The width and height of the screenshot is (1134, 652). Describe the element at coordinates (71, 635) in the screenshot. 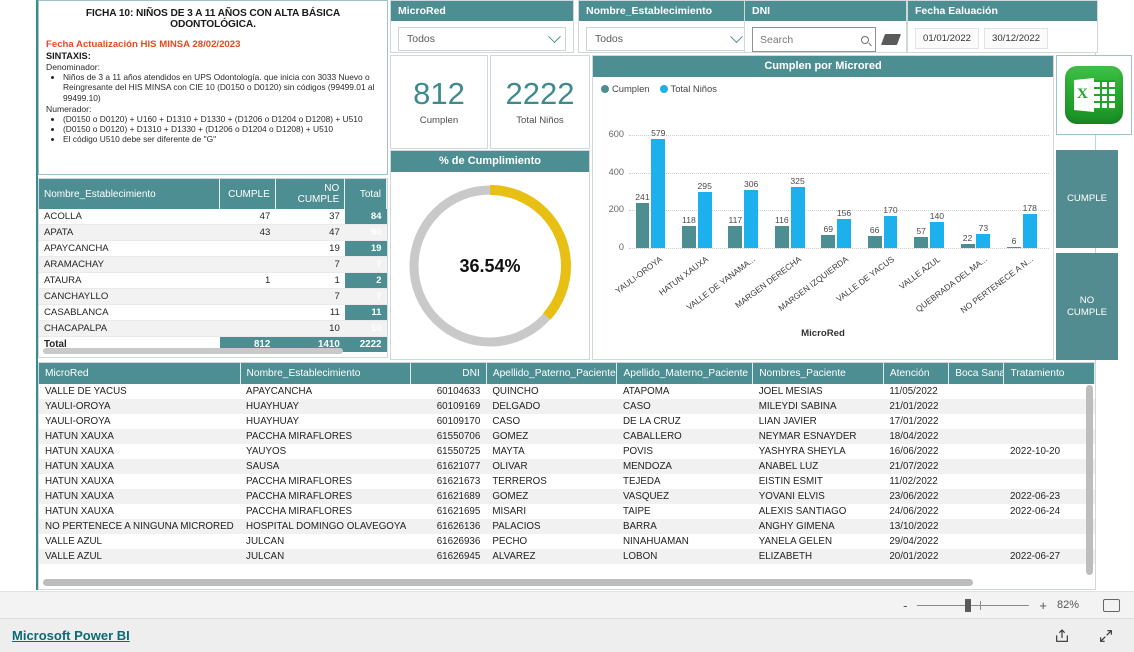

I see `power-bi-brand-link: Microsoft Power BI` at that location.